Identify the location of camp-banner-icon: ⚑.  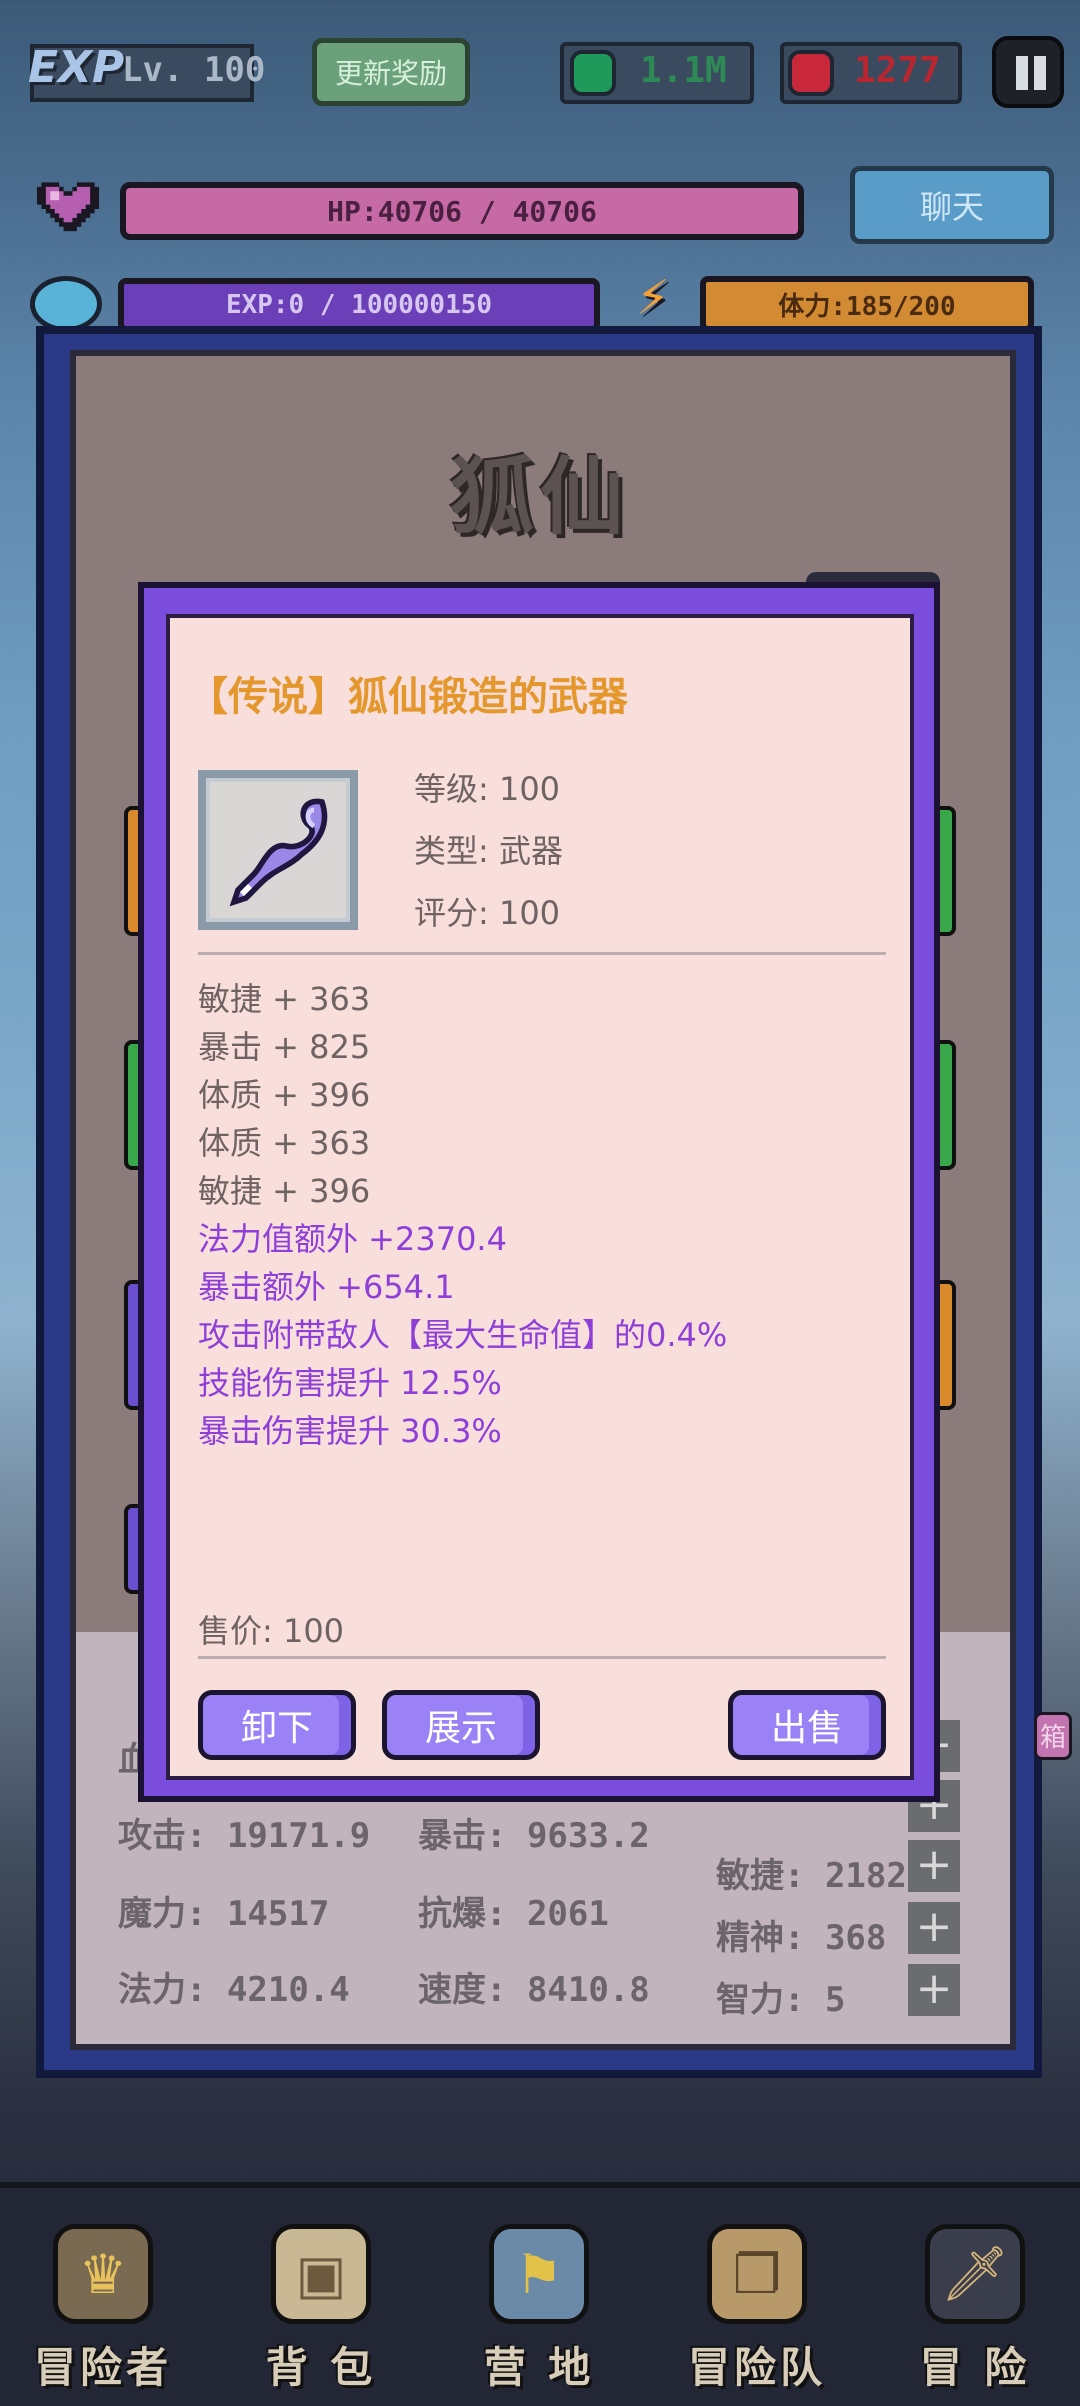
(539, 2274).